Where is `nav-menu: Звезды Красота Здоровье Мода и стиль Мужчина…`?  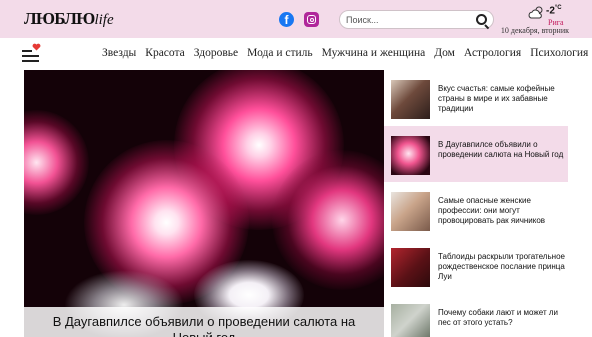 nav-menu: Звезды Красота Здоровье Мода и стиль Мужчина… is located at coordinates (347, 53).